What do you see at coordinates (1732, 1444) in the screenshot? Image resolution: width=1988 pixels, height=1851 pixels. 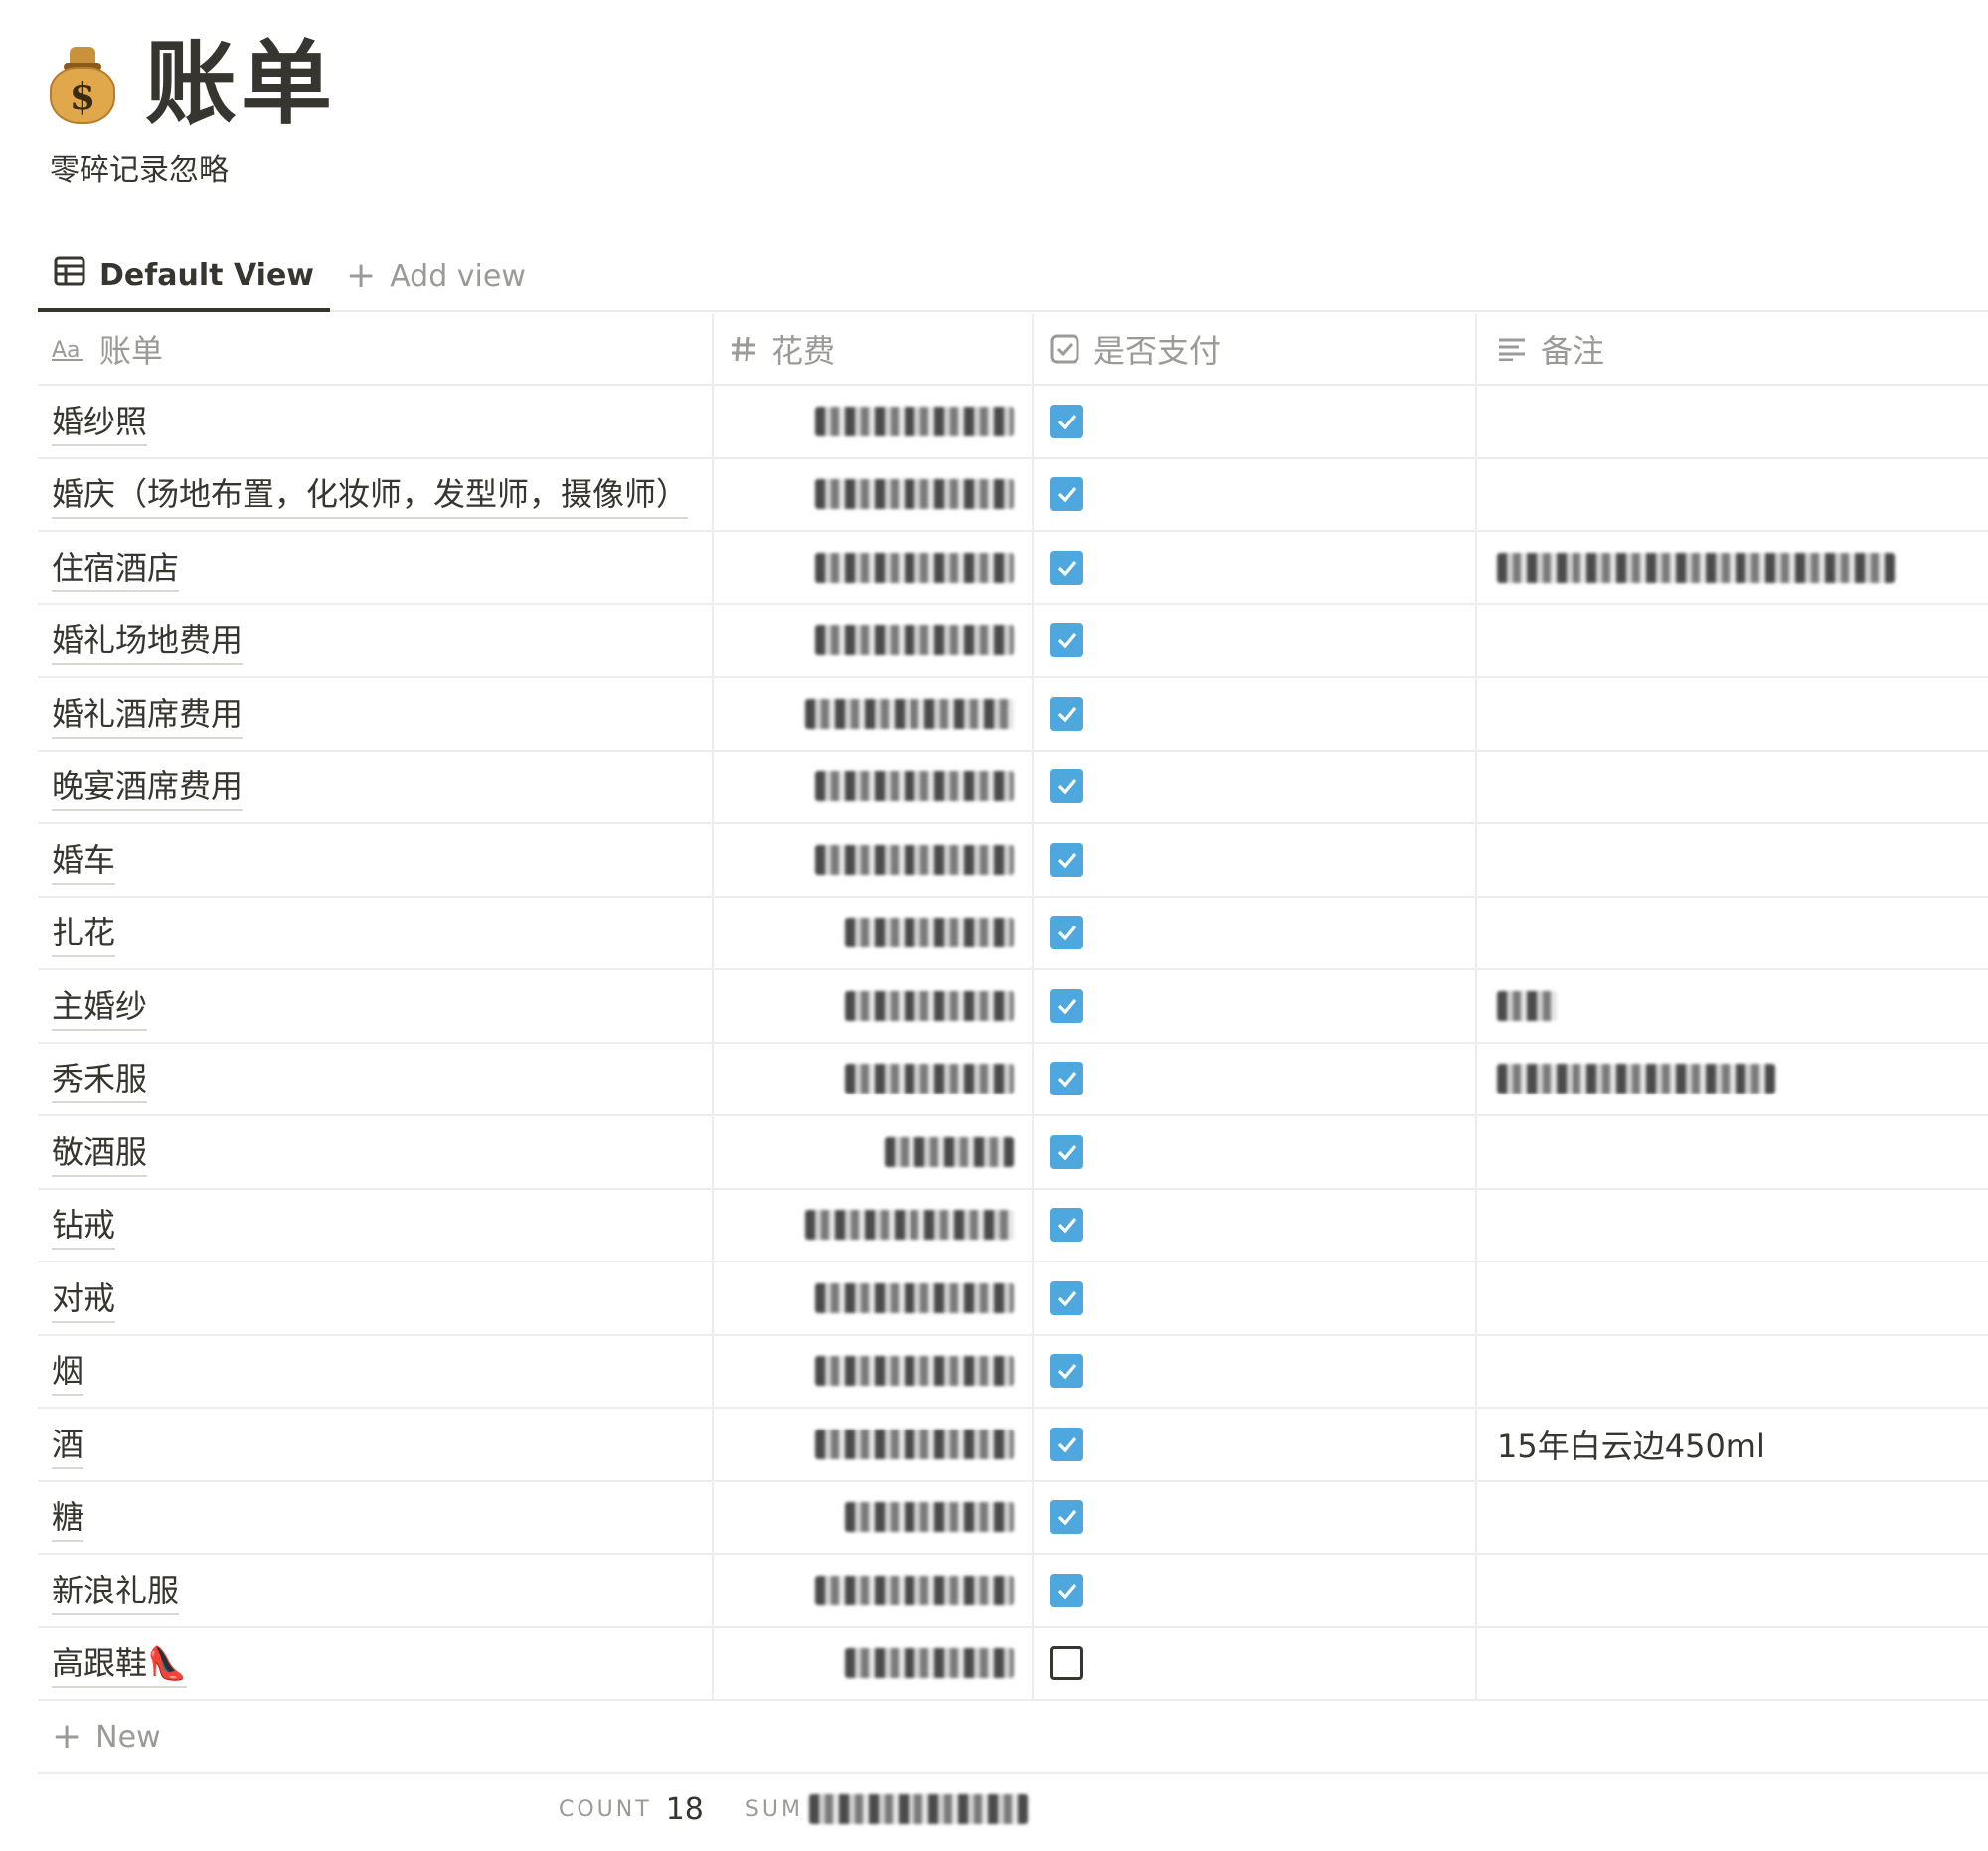 I see `cell-note: 15年白云边450ml` at bounding box center [1732, 1444].